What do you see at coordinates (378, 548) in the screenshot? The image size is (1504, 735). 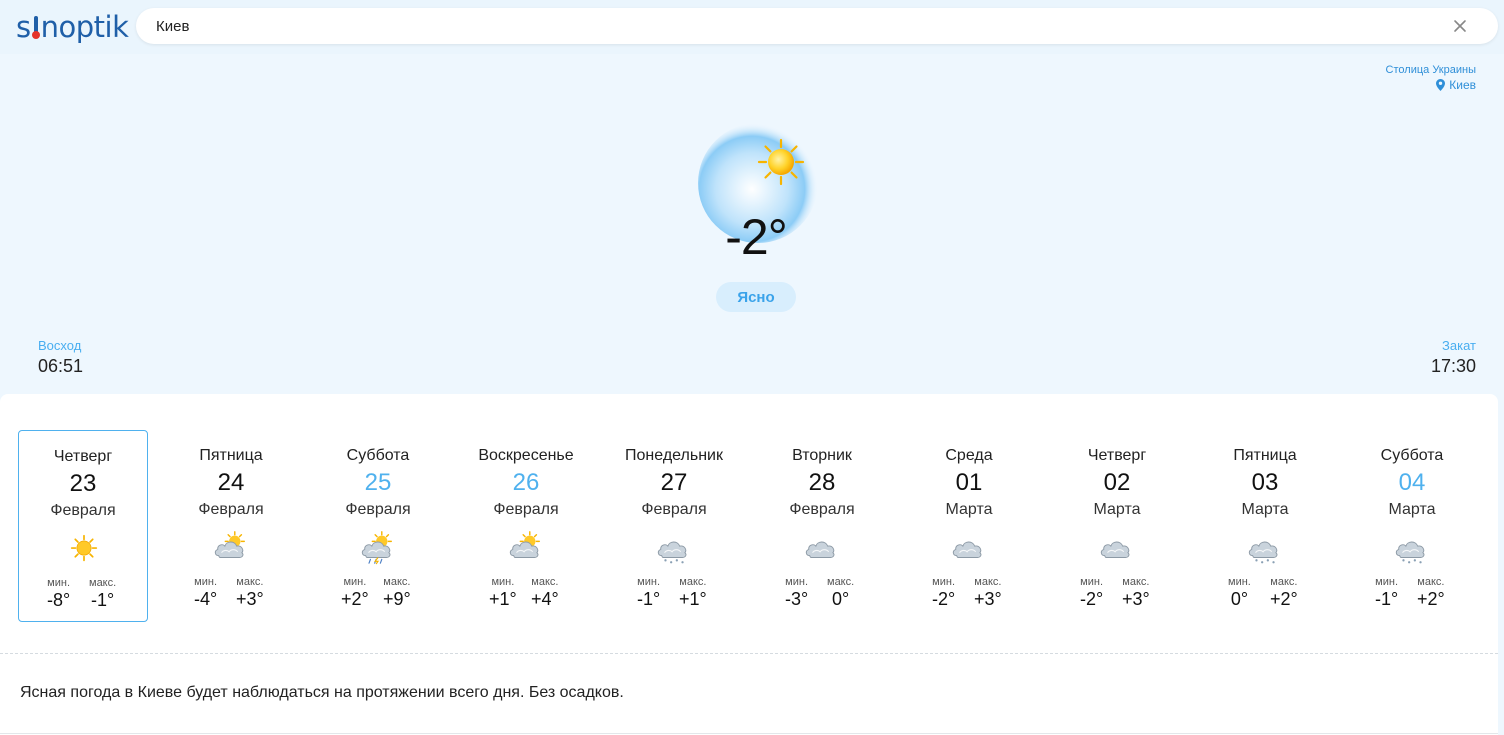 I see `thunderstorm-icon` at bounding box center [378, 548].